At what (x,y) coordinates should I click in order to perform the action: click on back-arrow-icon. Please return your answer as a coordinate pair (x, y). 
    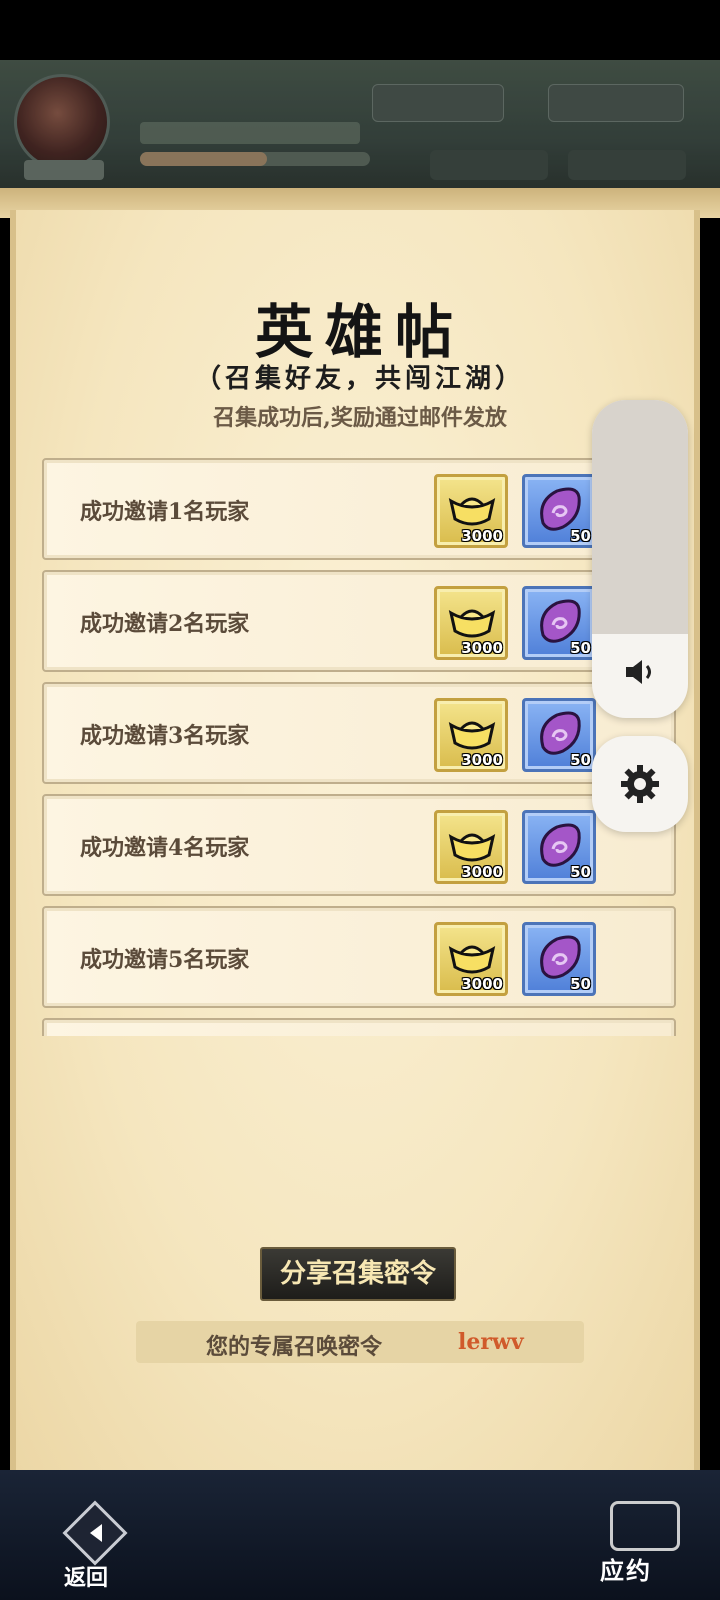
    Looking at the image, I should click on (96, 1533).